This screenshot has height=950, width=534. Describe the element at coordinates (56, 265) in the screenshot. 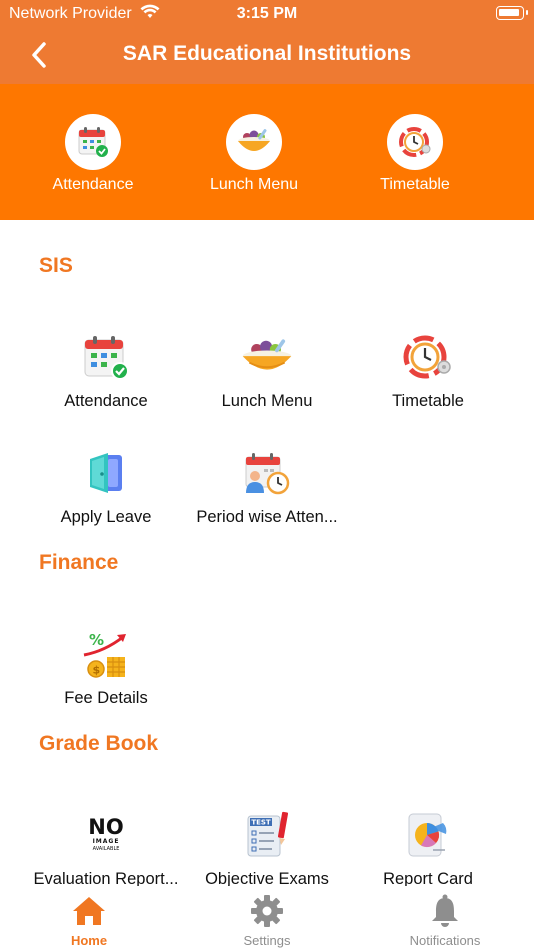

I see `section-title-sis: SIS` at that location.